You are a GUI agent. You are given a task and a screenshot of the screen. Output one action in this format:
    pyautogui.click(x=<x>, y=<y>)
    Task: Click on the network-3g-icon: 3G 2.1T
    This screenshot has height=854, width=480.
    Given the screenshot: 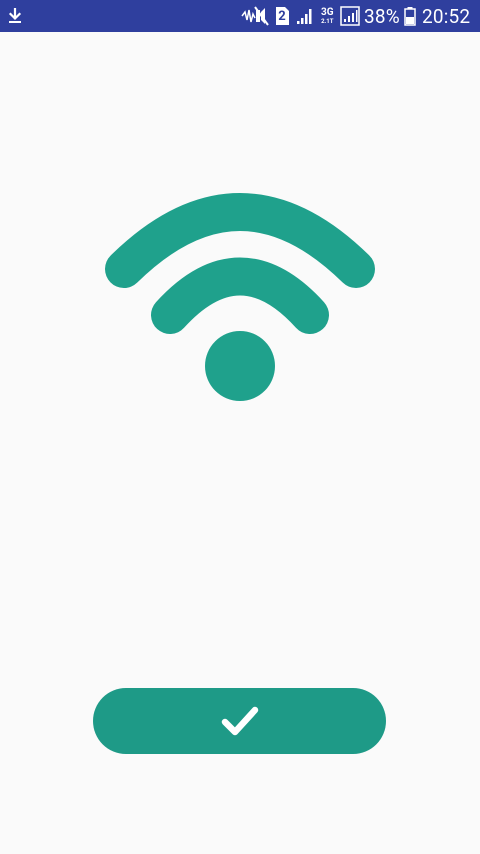 What is the action you would take?
    pyautogui.click(x=327, y=16)
    